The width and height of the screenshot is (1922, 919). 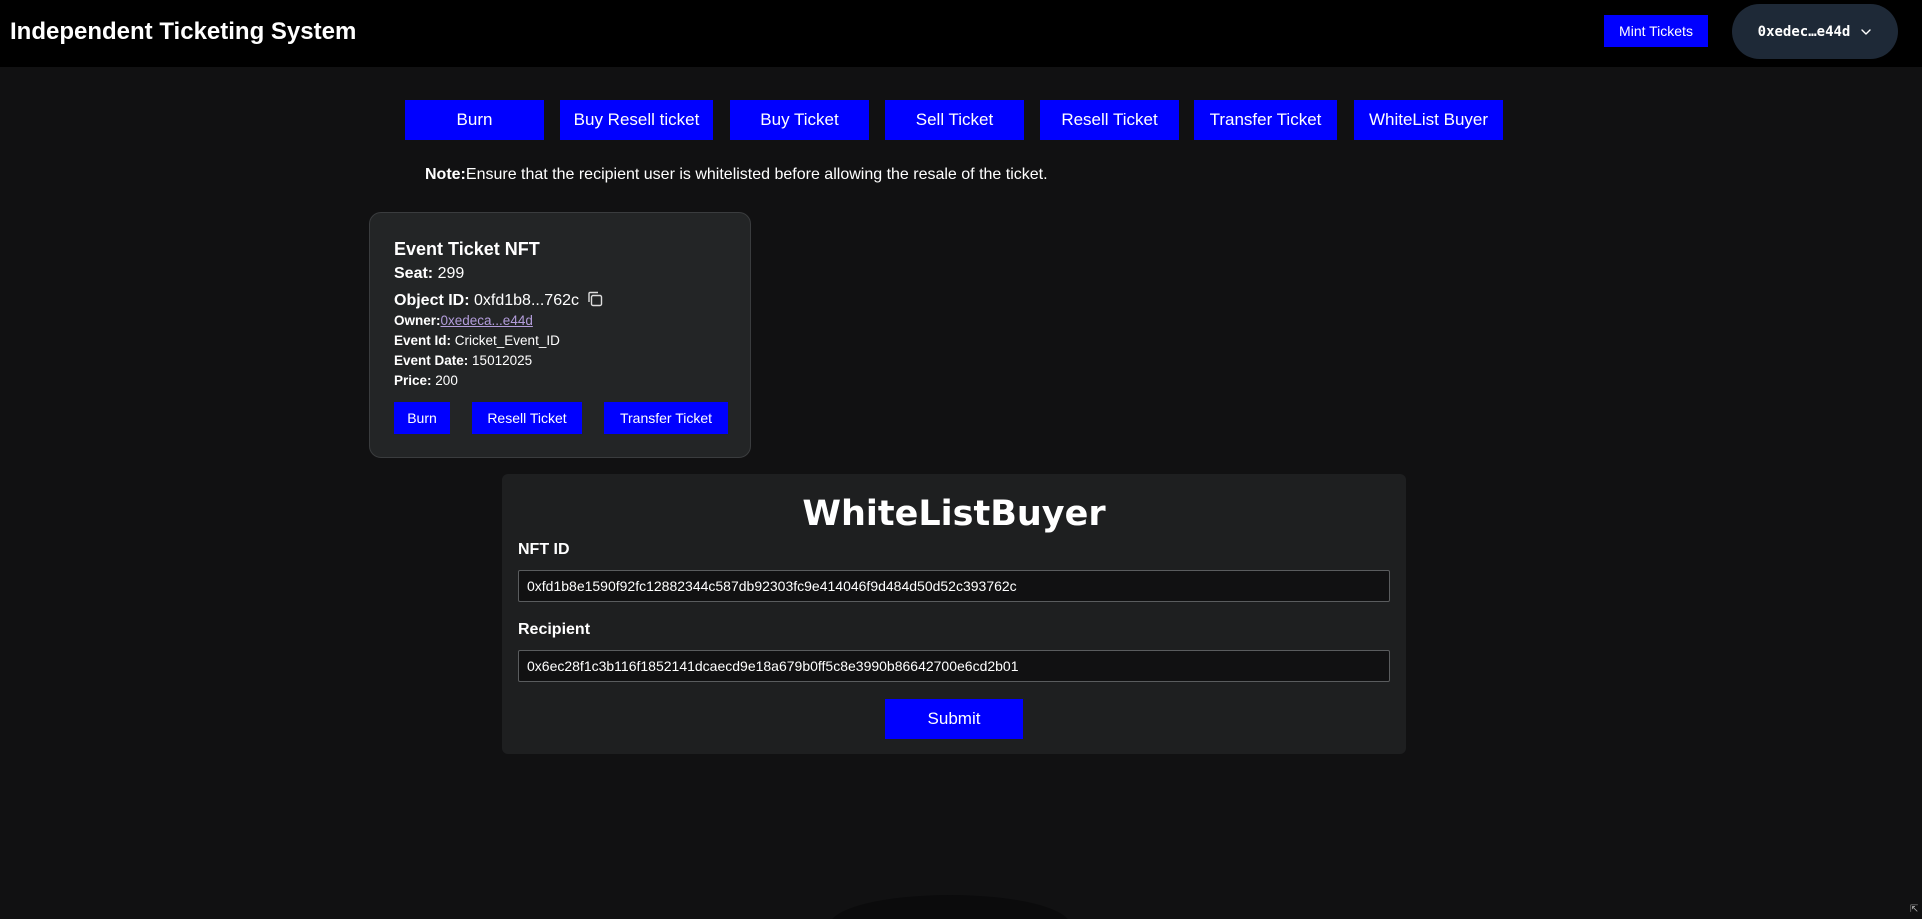 I want to click on event-id-value: Cricket_Event_ID, so click(x=507, y=340).